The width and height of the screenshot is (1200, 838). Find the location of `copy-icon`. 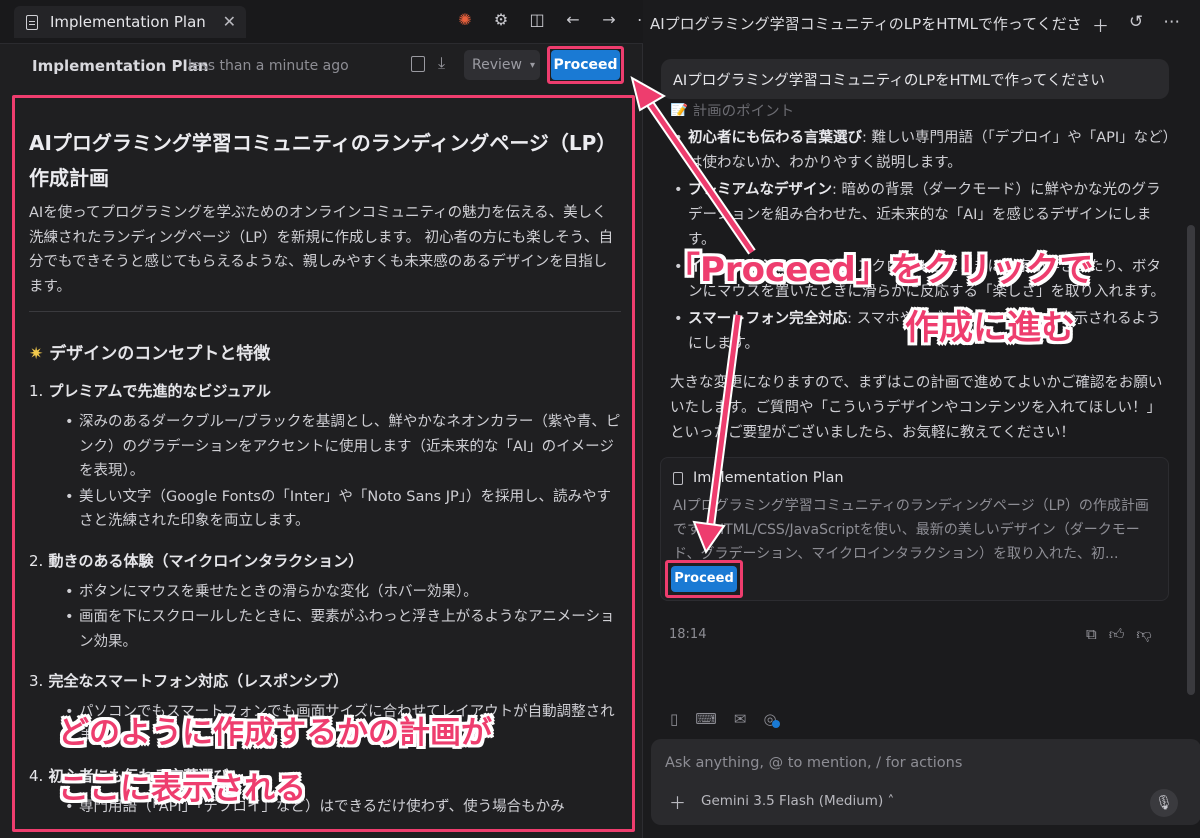

copy-icon is located at coordinates (418, 64).